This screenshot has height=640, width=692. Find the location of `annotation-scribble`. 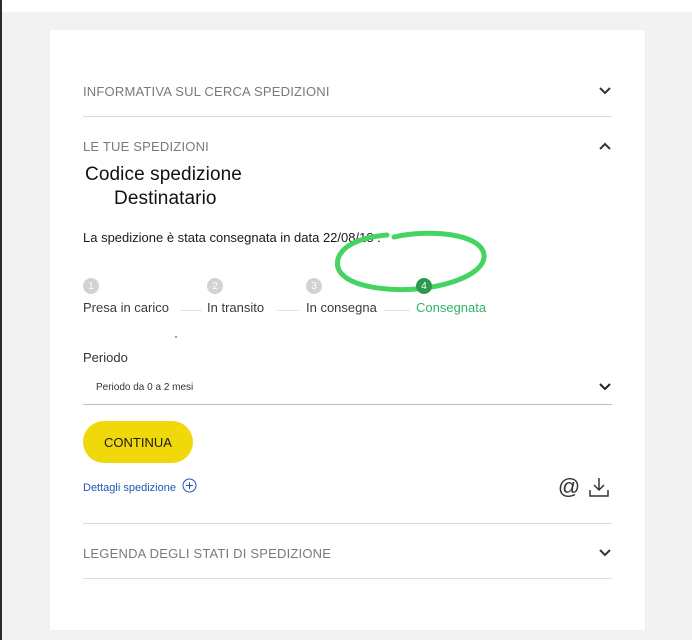

annotation-scribble is located at coordinates (410, 261).